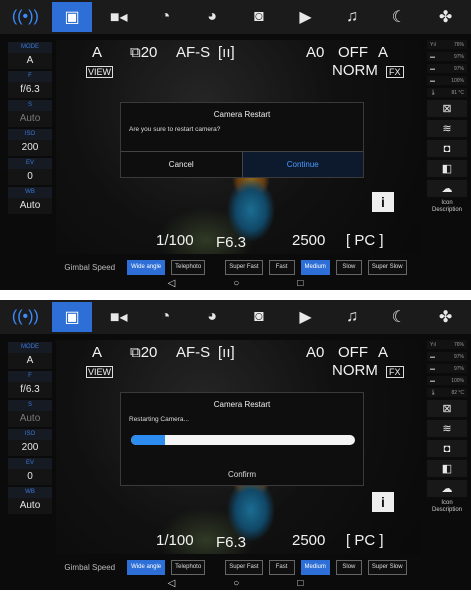  I want to click on overlay-pc: [ PC ], so click(365, 540).